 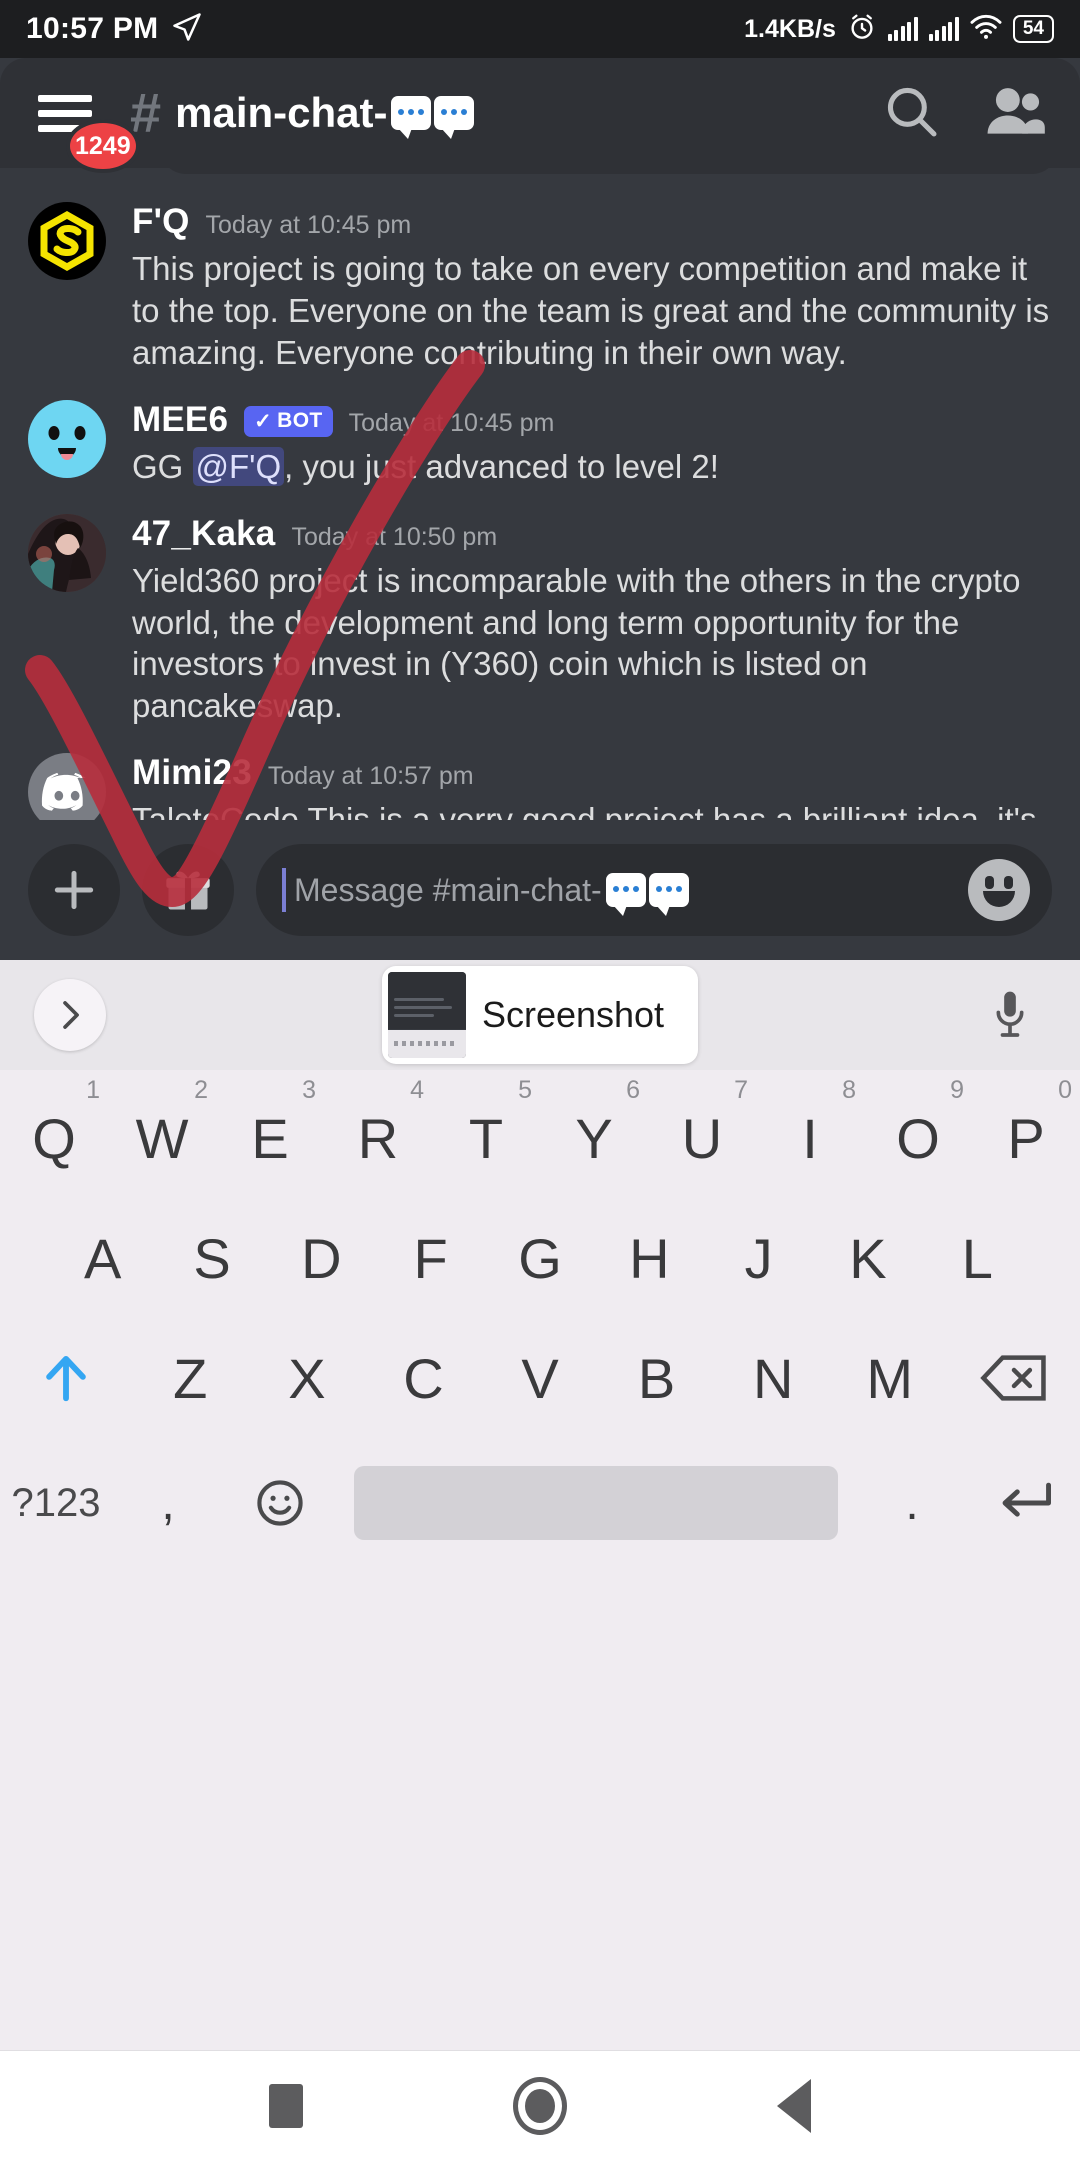 I want to click on shift-arrow-icon, so click(x=66, y=1378).